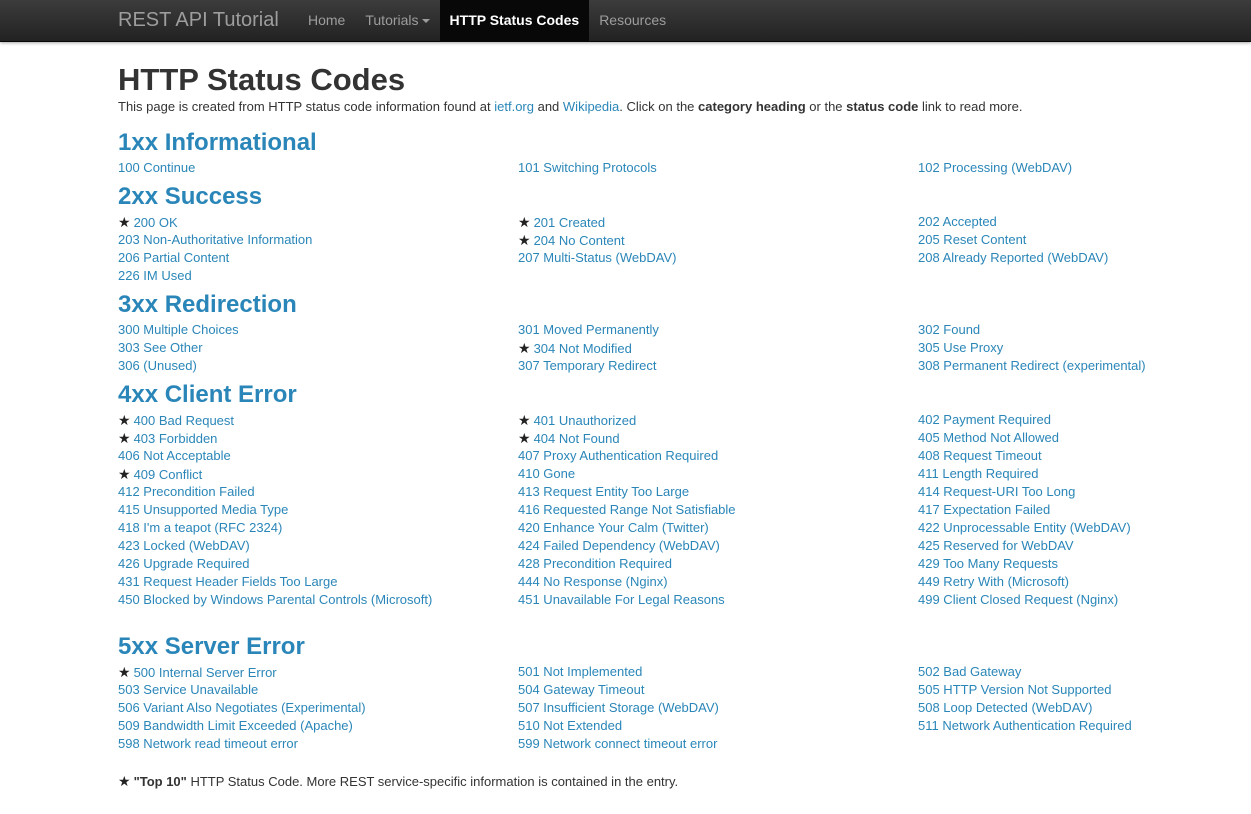  What do you see at coordinates (160, 781) in the screenshot?
I see `top10-label: "Top 10"` at bounding box center [160, 781].